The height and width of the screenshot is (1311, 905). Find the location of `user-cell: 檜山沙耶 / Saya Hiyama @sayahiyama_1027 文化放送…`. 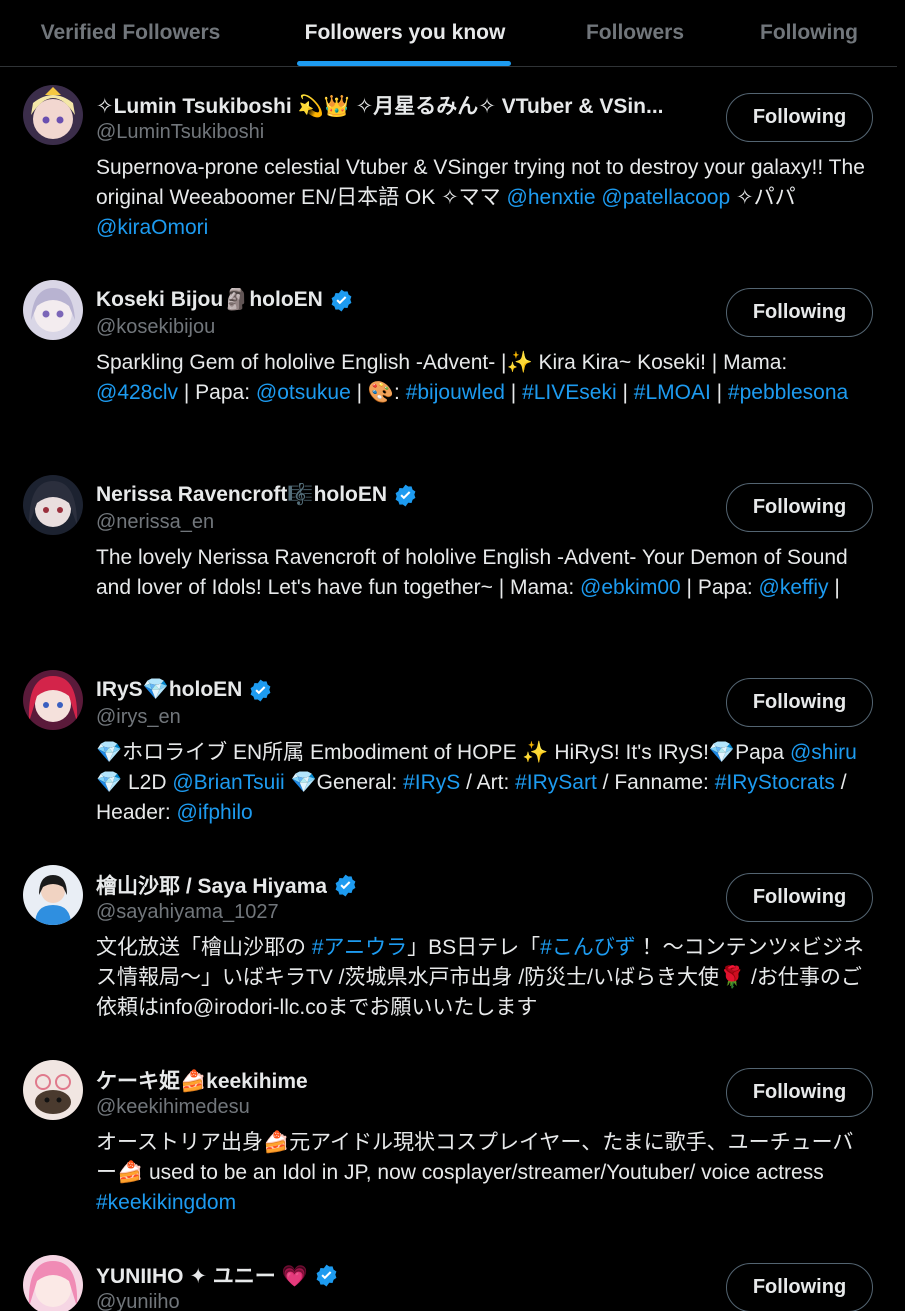

user-cell: 檜山沙耶 / Saya Hiyama @sayahiyama_1027 文化放送… is located at coordinates (448, 952).